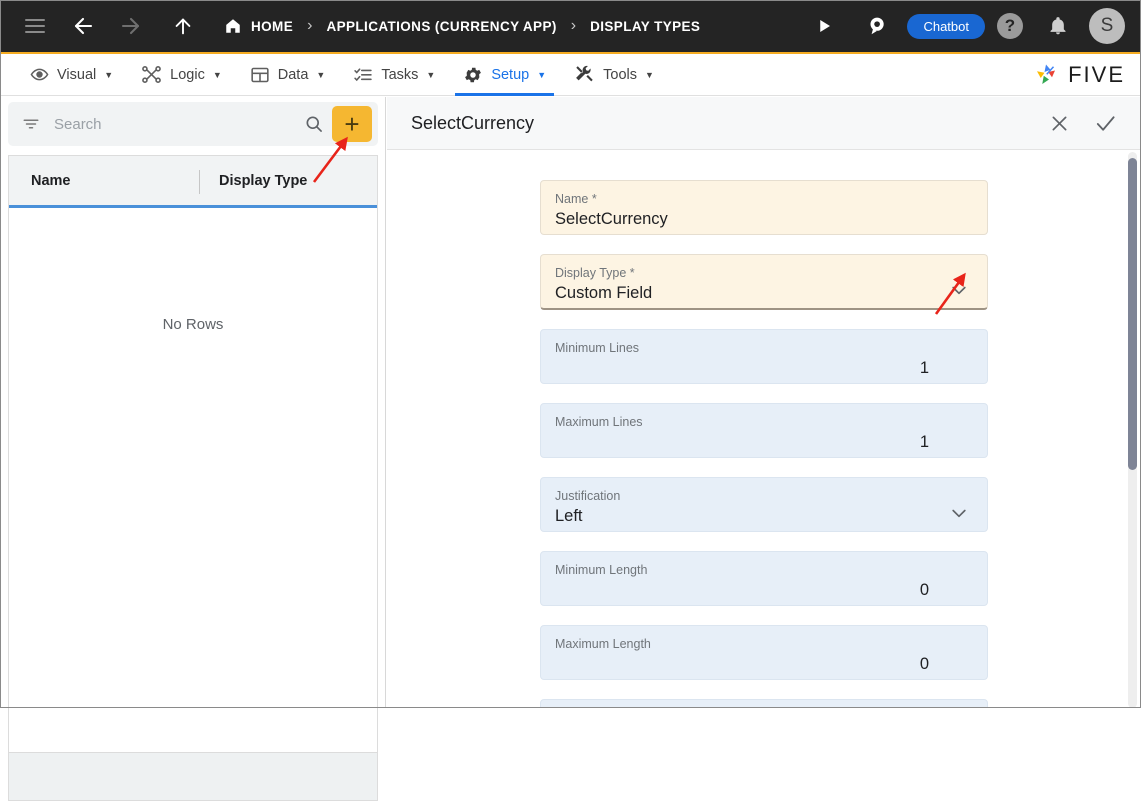 This screenshot has height=801, width=1141. I want to click on add-button: +, so click(352, 124).